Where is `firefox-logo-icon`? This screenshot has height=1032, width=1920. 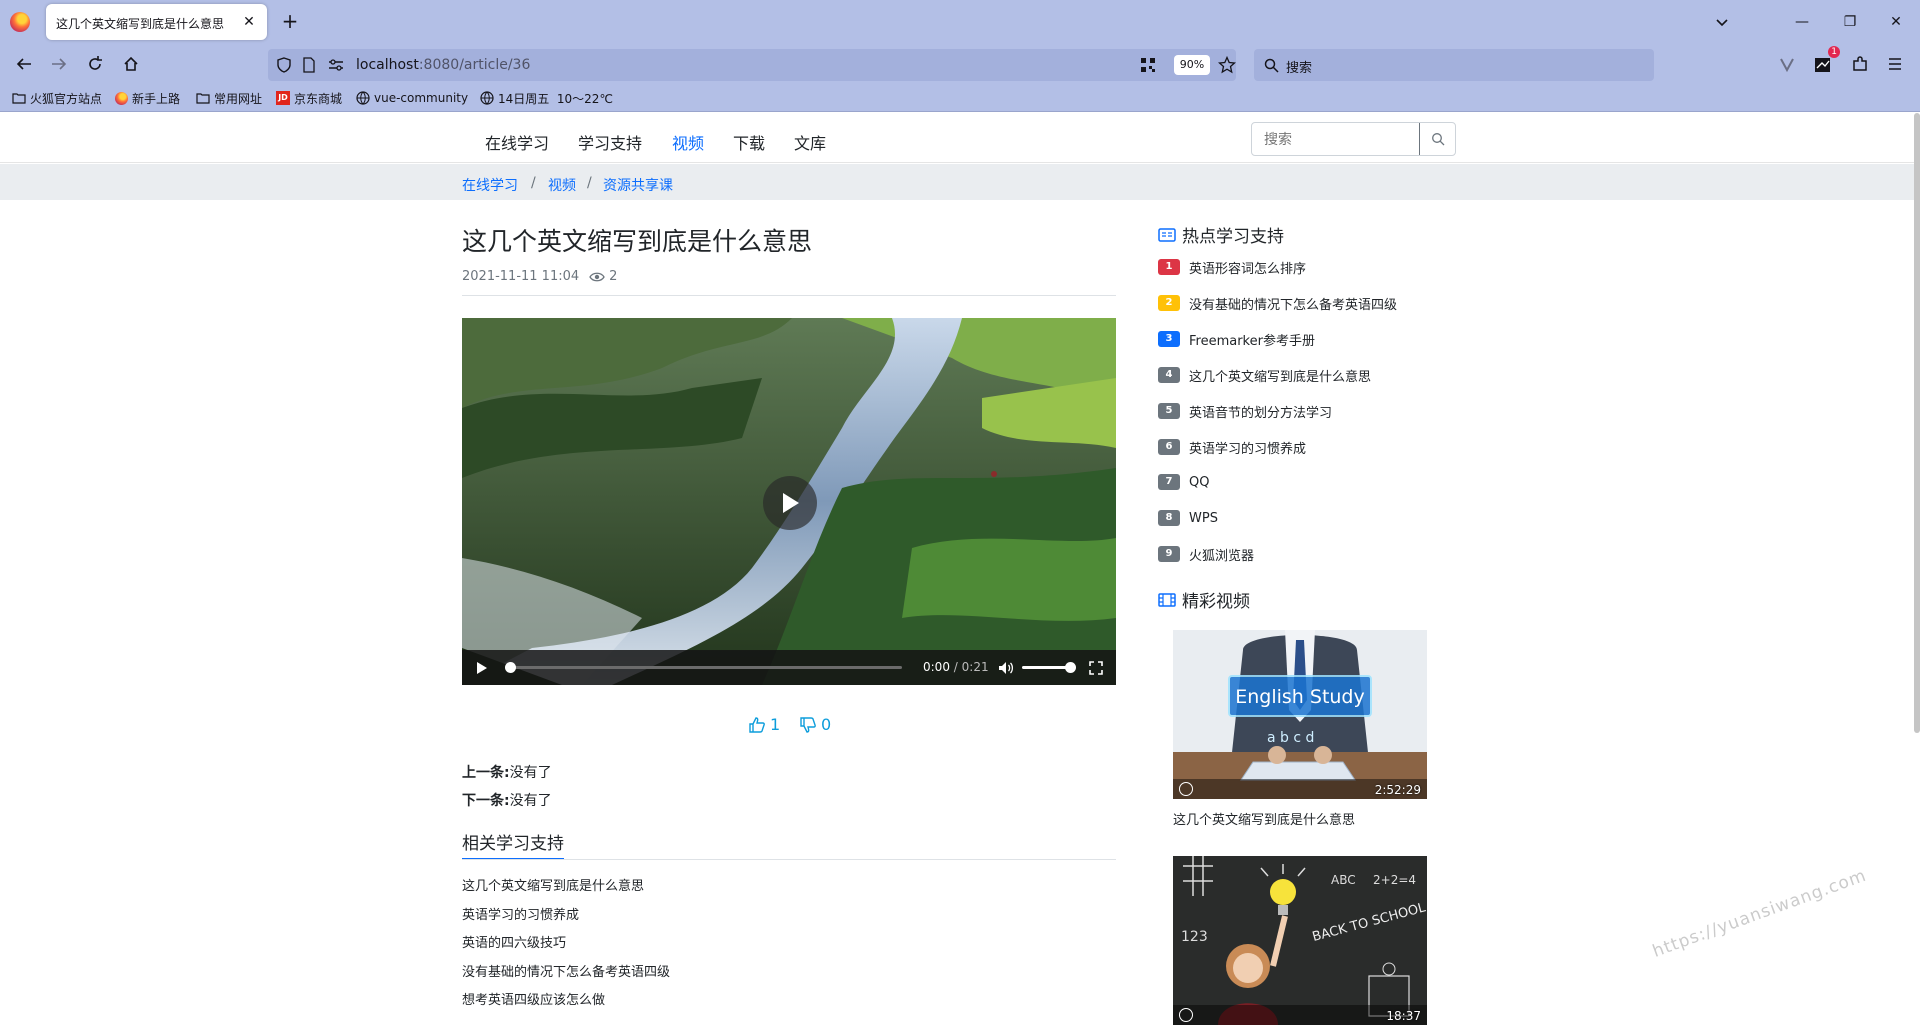 firefox-logo-icon is located at coordinates (20, 22).